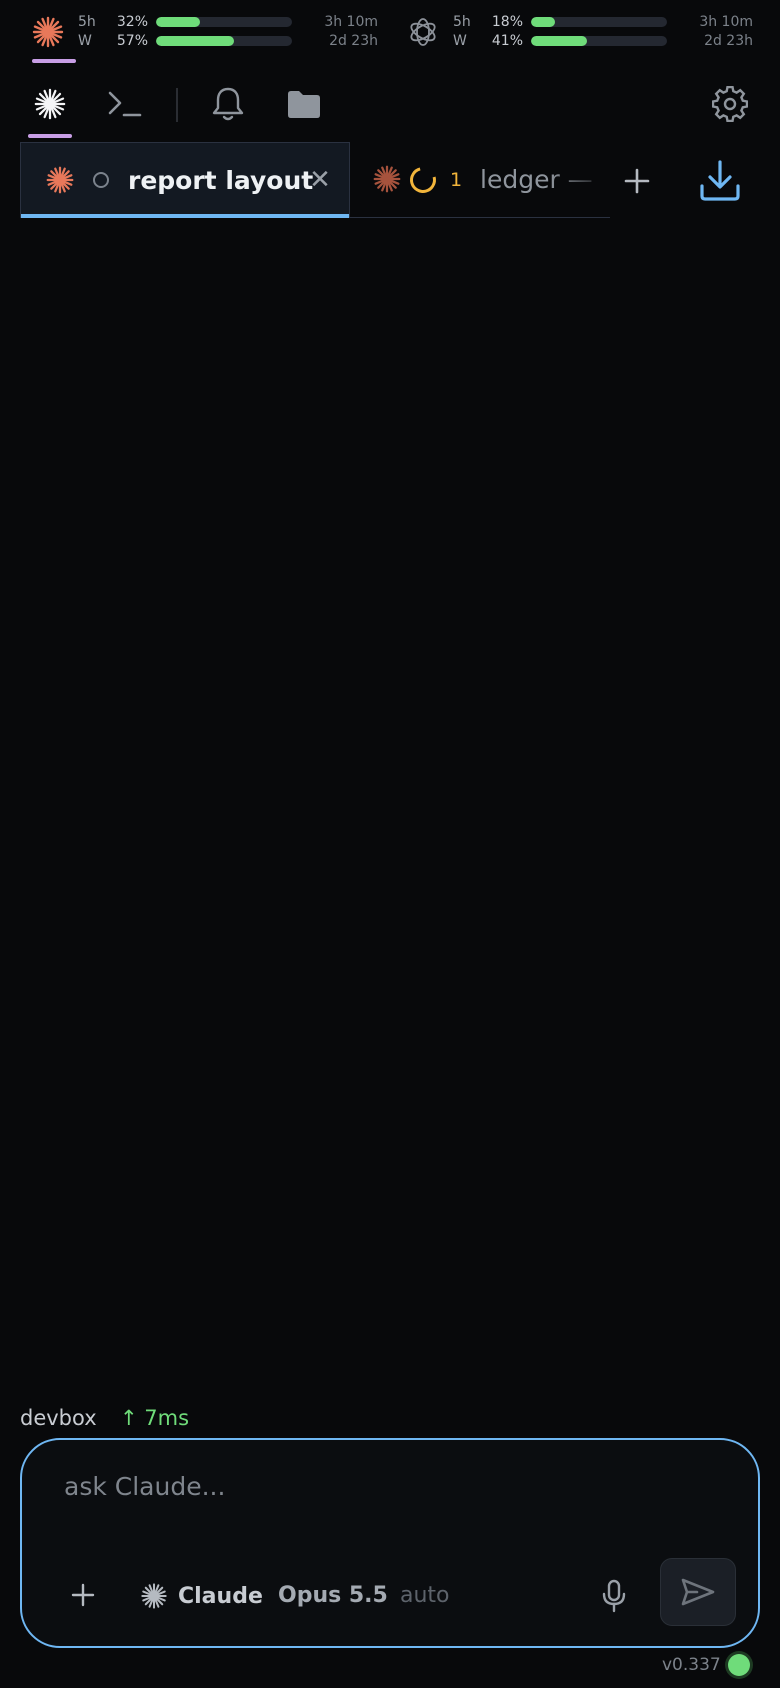 Image resolution: width=780 pixels, height=1688 pixels. I want to click on gear-icon, so click(730, 104).